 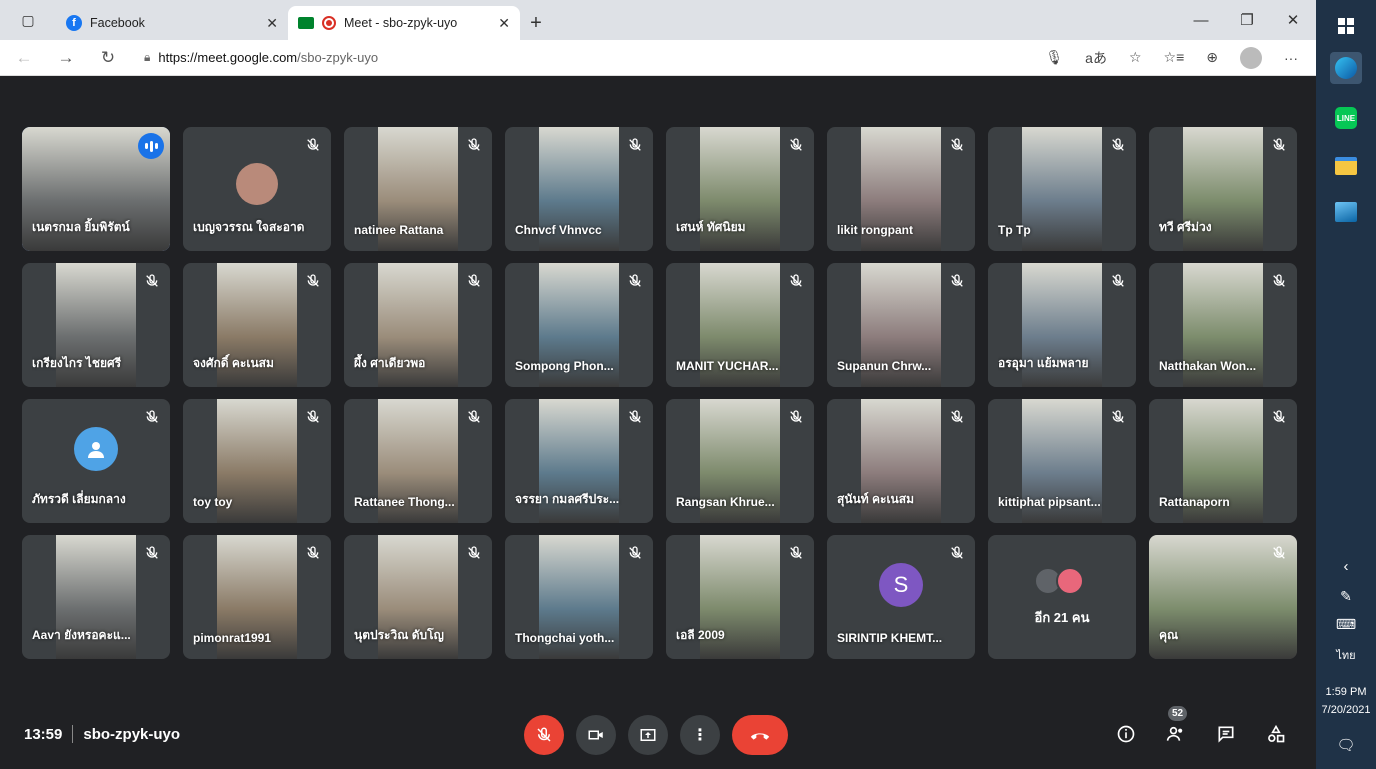 I want to click on photos-icon, so click(x=1346, y=212).